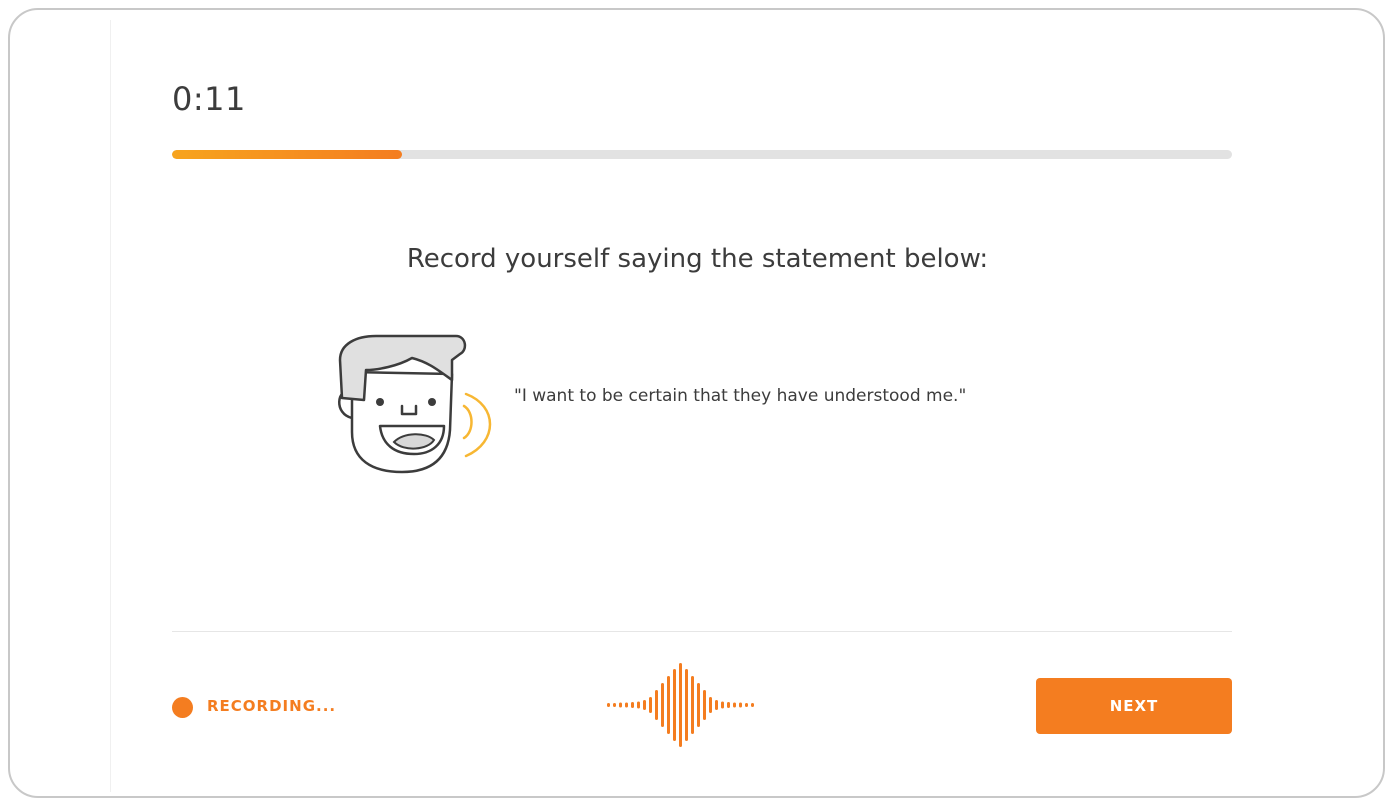 This screenshot has height=798, width=1395. I want to click on timer-progress-fill, so click(287, 154).